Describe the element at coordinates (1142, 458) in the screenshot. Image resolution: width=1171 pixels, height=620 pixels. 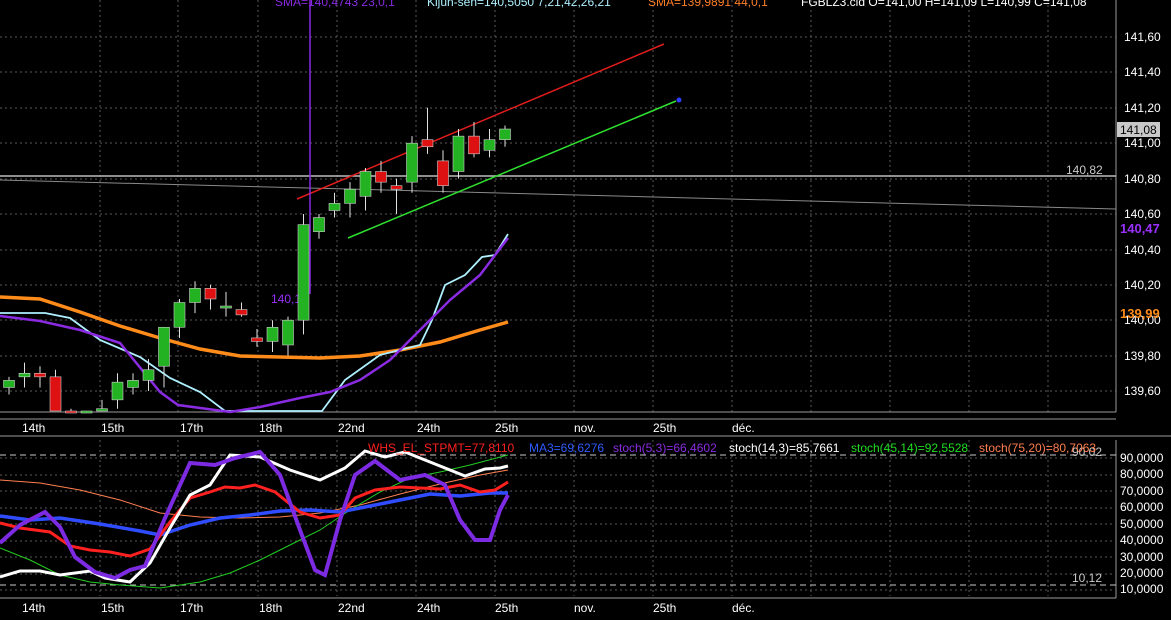
I see `stoch-tick: 90,0000` at that location.